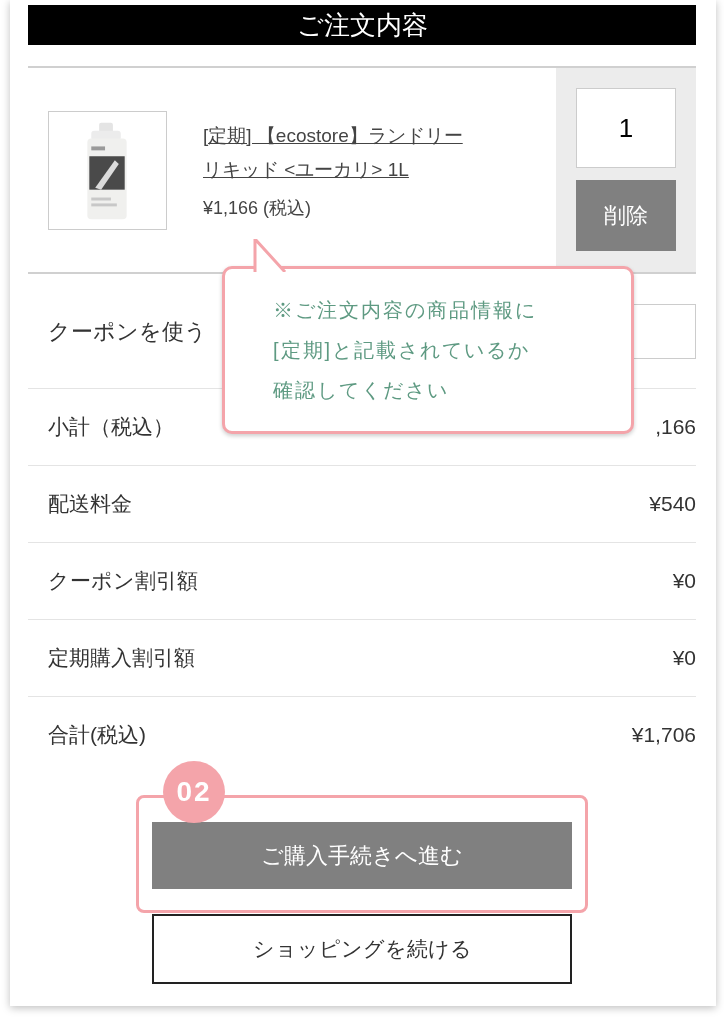 The width and height of the screenshot is (724, 1018). What do you see at coordinates (361, 390) in the screenshot?
I see `callout-text: 確認してください` at bounding box center [361, 390].